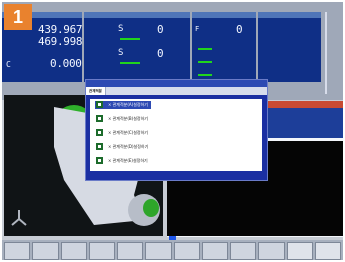  Describe the element at coordinates (160, 53) in the screenshot. I see `spindle-s2-value: 0` at that location.